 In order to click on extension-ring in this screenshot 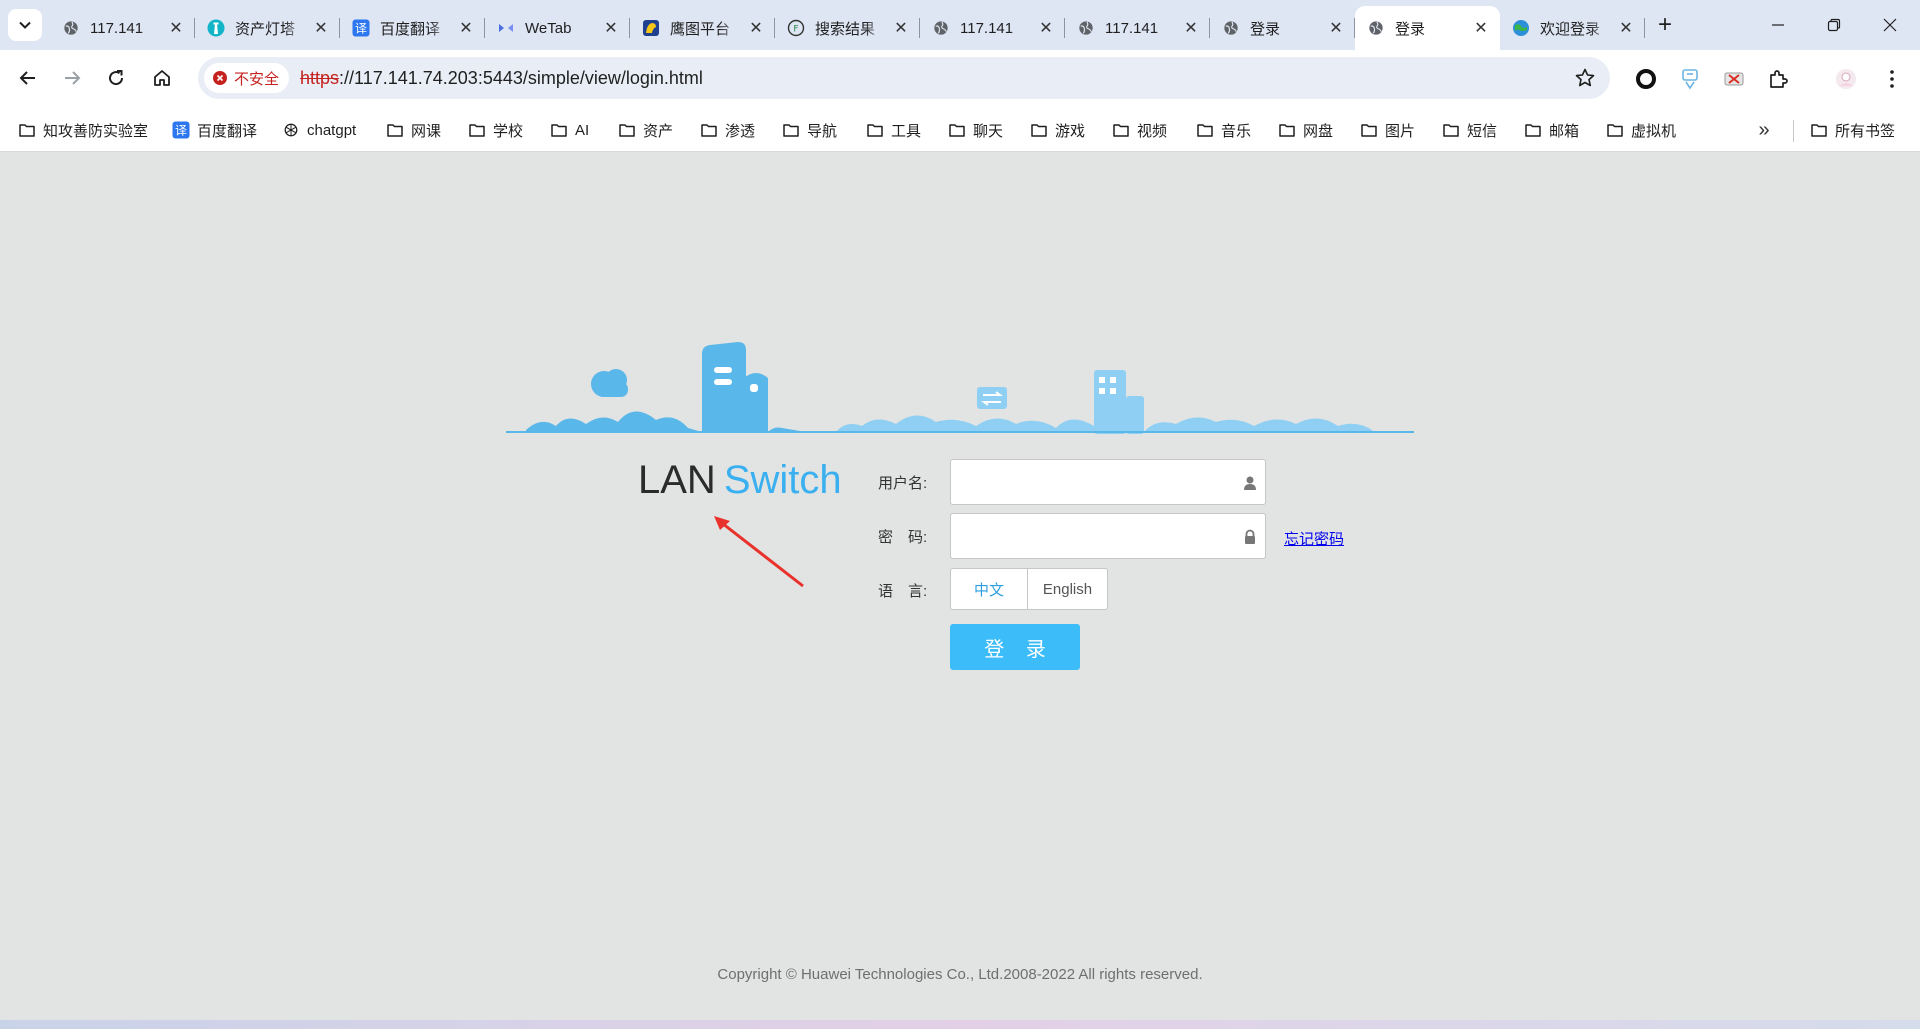, I will do `click(1646, 79)`.